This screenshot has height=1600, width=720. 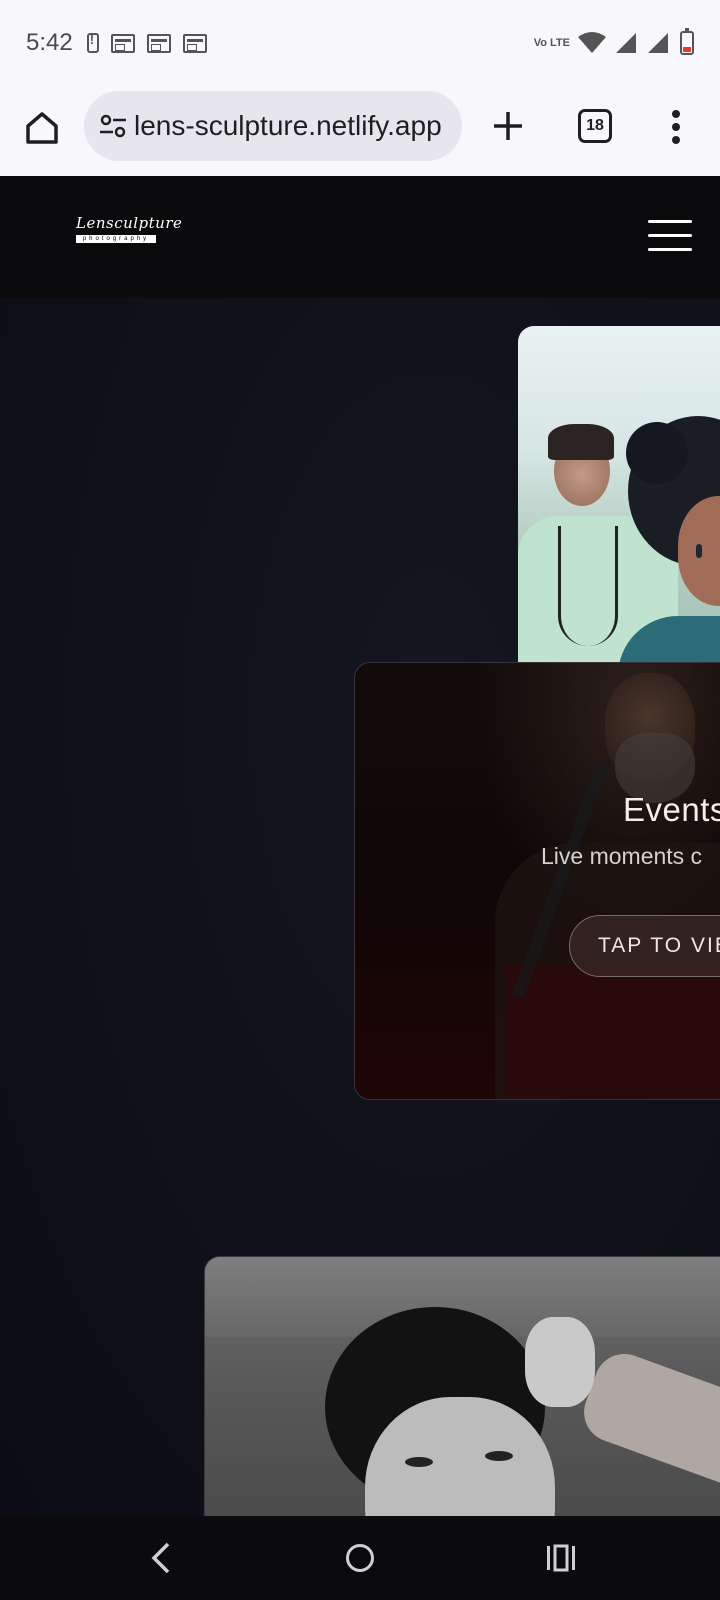 What do you see at coordinates (161, 1558) in the screenshot?
I see `back-icon` at bounding box center [161, 1558].